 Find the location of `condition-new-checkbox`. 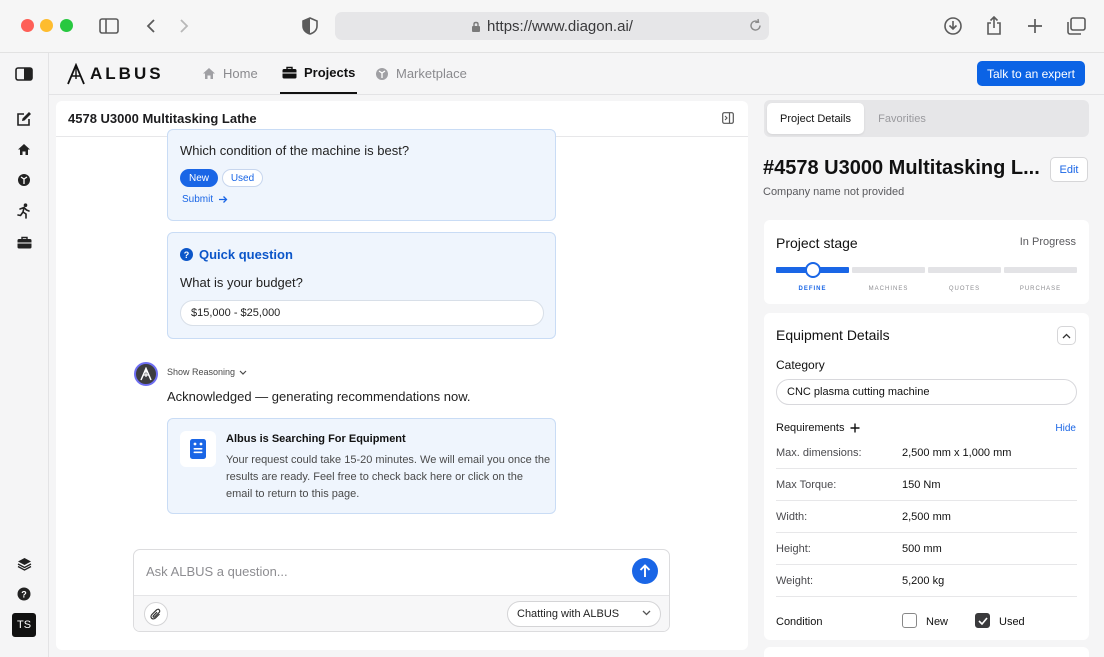

condition-new-checkbox is located at coordinates (909, 620).